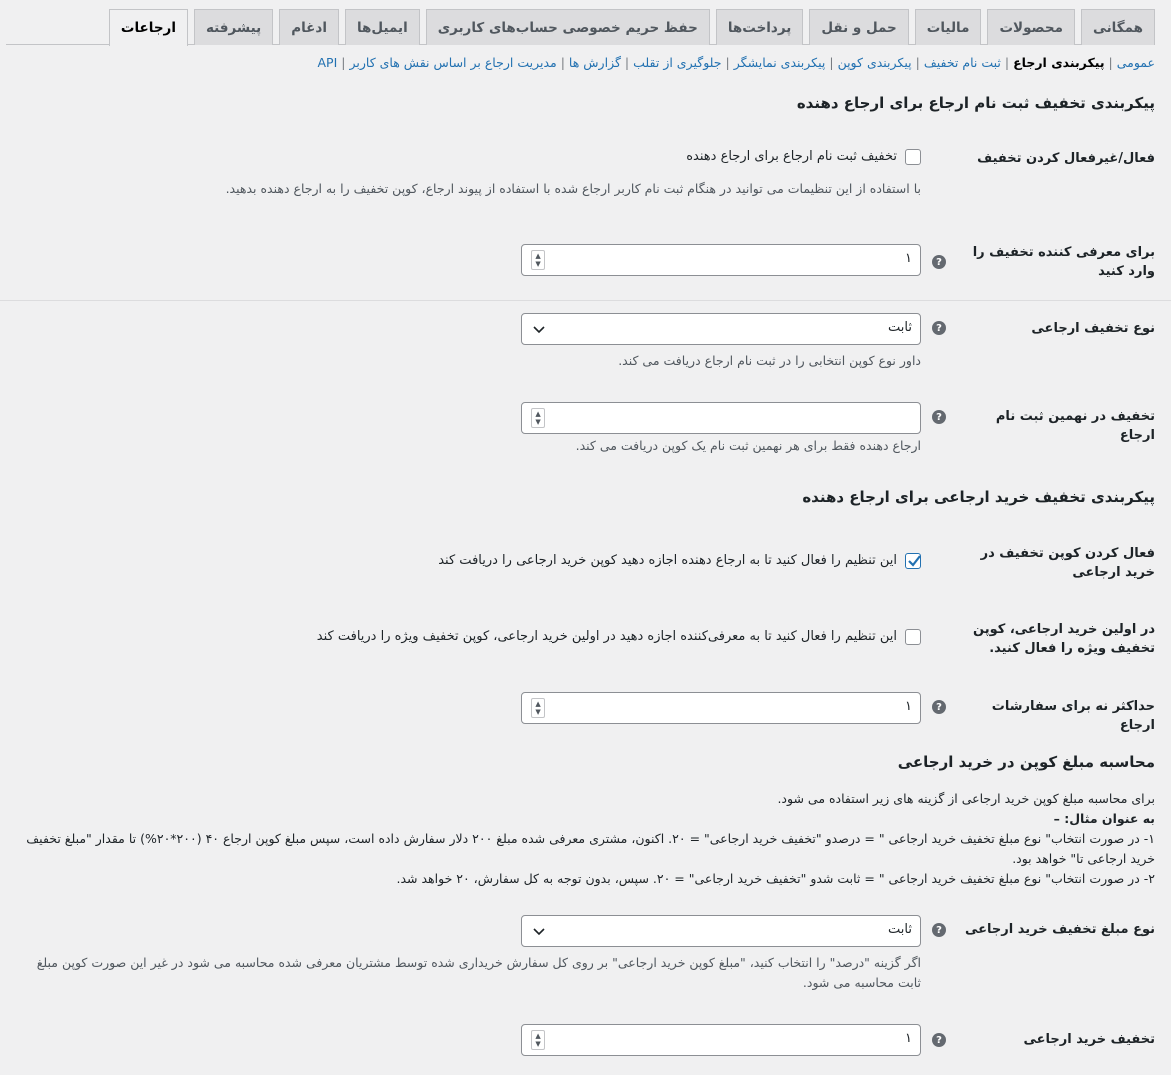  Describe the element at coordinates (382, 27) in the screenshot. I see `tab-emails: ایمیل‌ها` at that location.